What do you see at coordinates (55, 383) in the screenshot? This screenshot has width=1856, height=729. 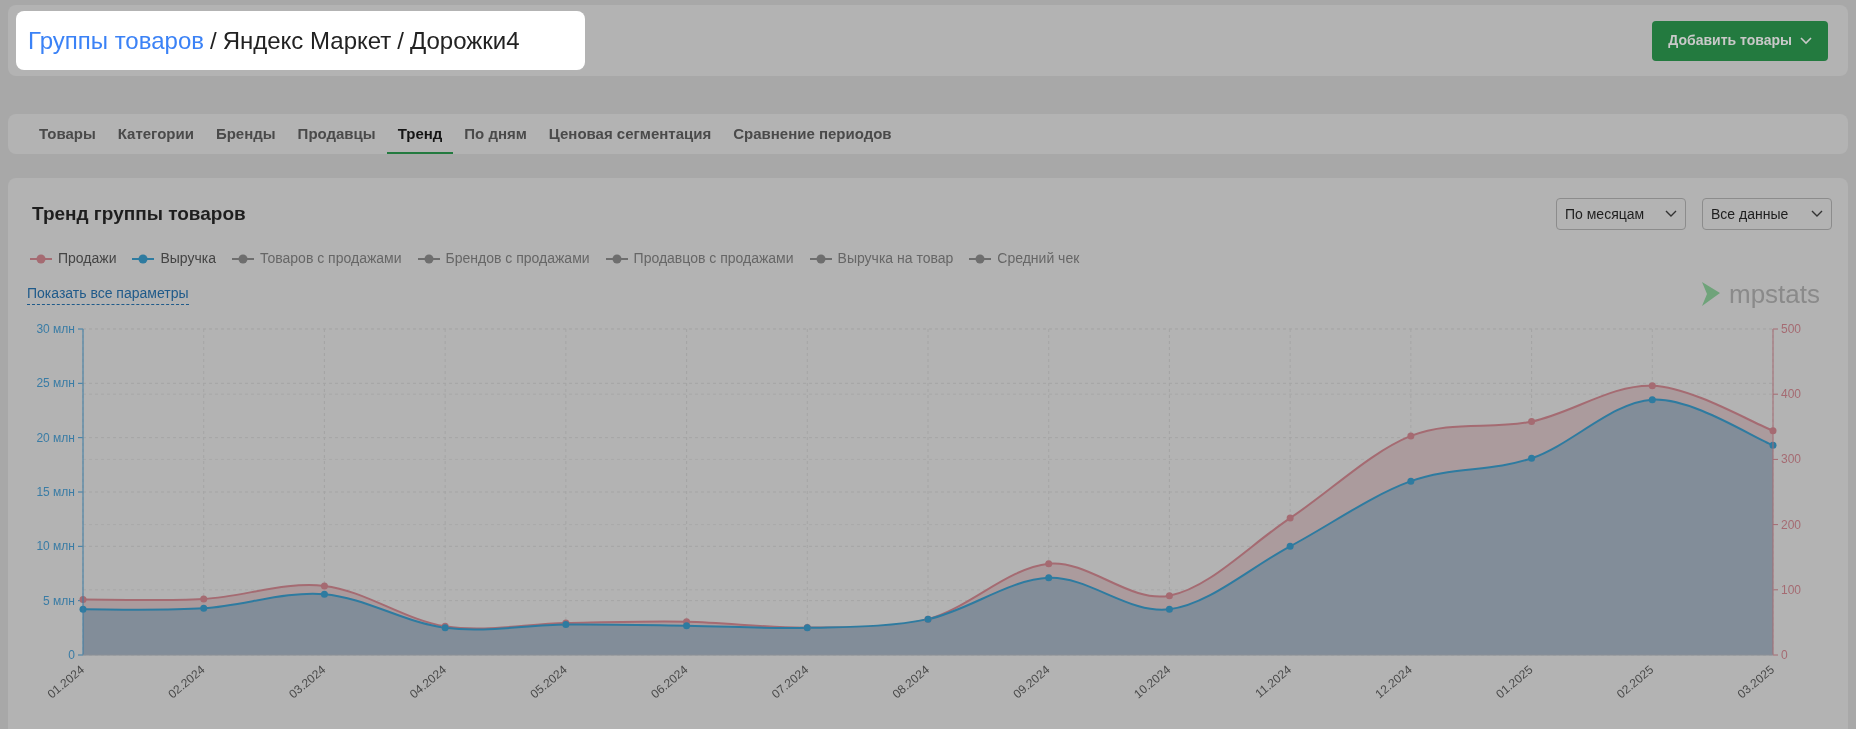 I see `y-axis-label: 25 млн` at bounding box center [55, 383].